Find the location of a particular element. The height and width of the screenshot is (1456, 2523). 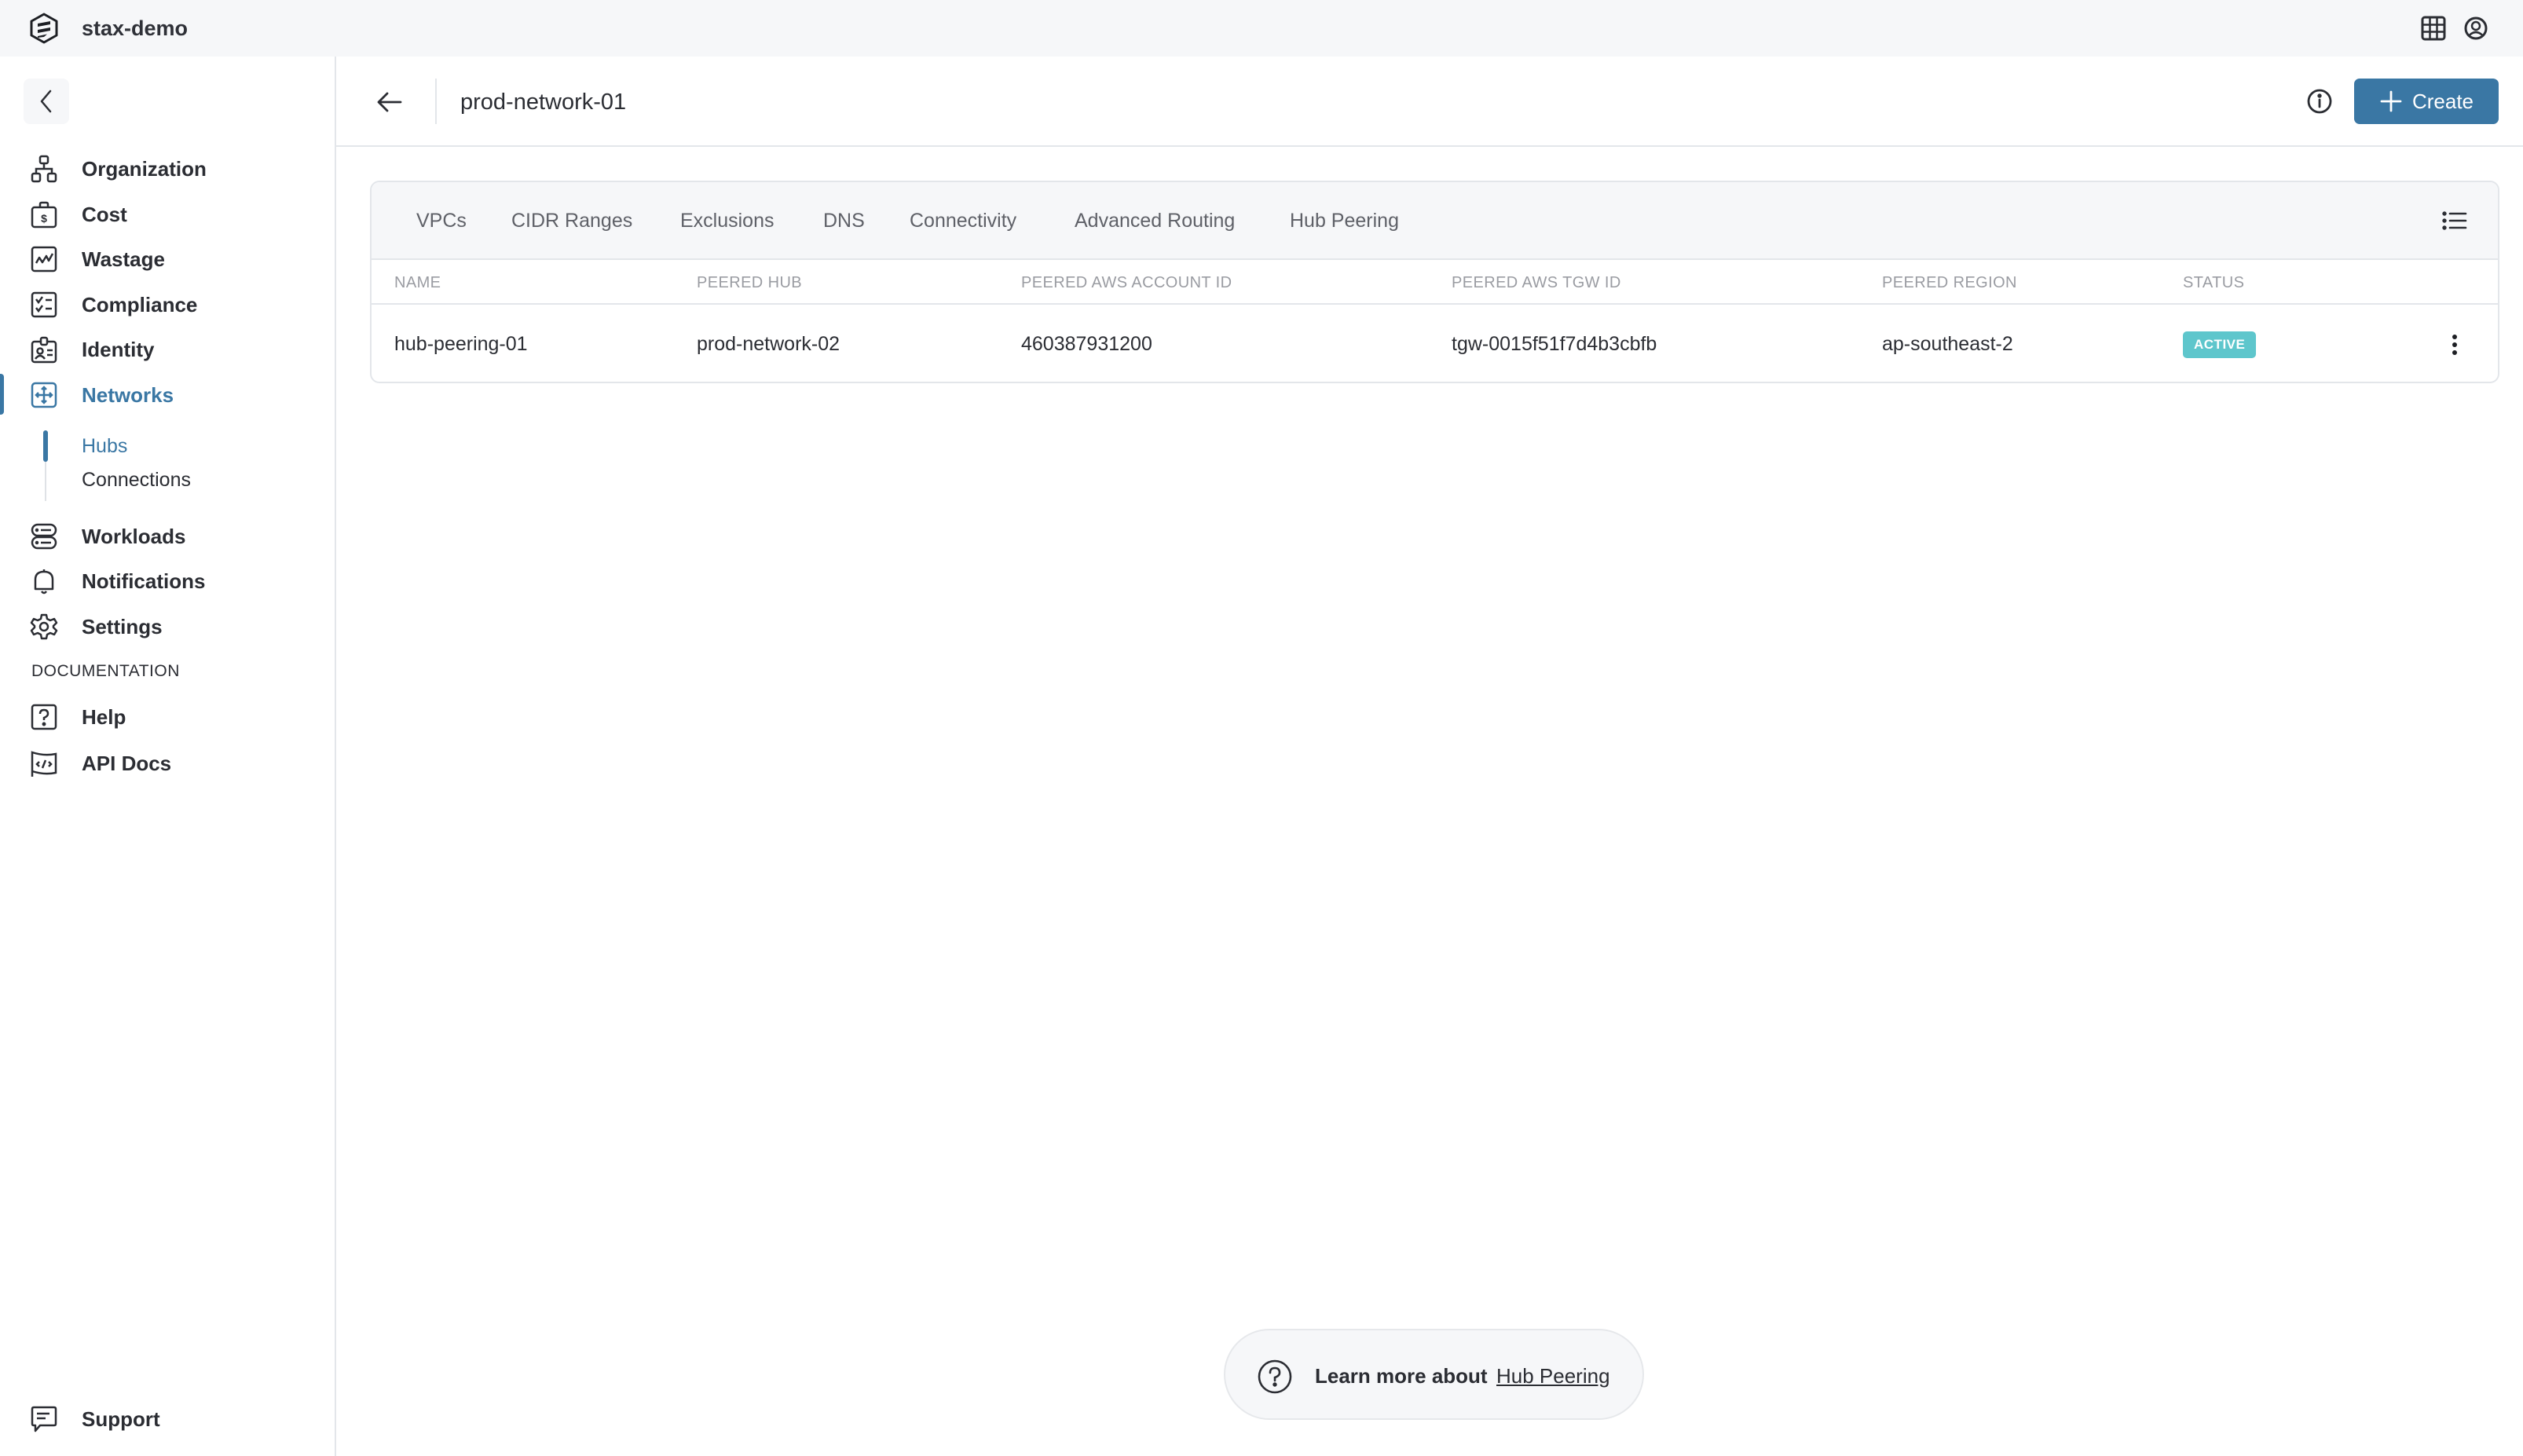

move-arrows-icon is located at coordinates (44, 395).